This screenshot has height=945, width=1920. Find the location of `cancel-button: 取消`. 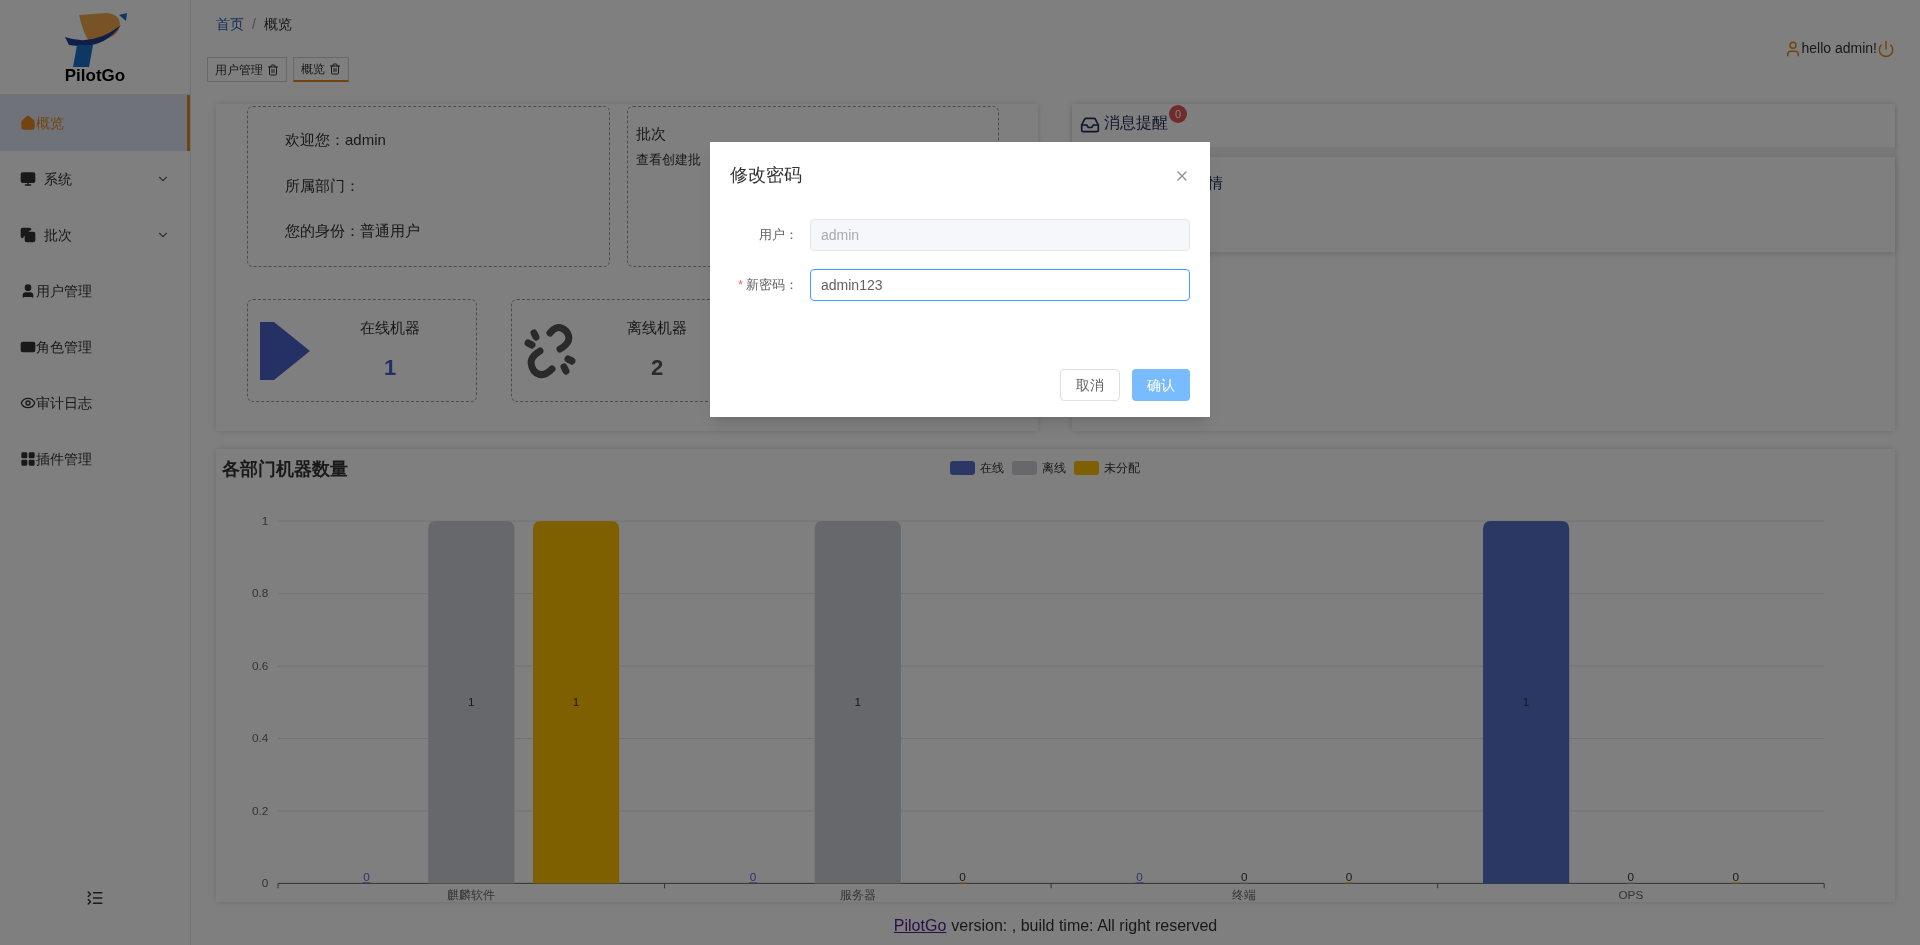

cancel-button: 取消 is located at coordinates (1090, 385).